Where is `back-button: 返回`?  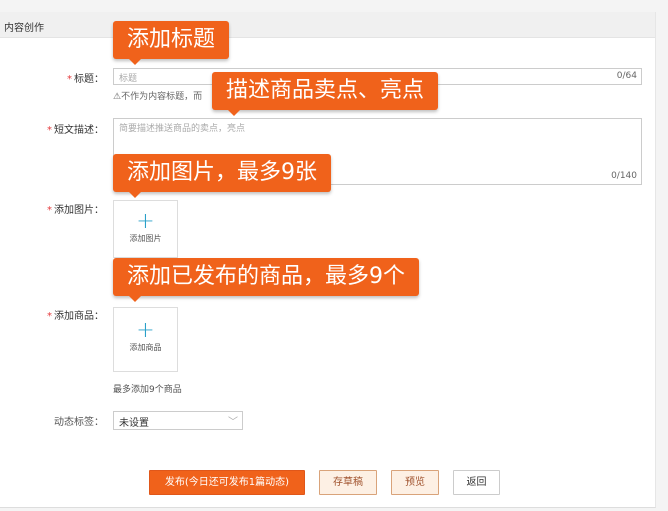
back-button: 返回 is located at coordinates (476, 482).